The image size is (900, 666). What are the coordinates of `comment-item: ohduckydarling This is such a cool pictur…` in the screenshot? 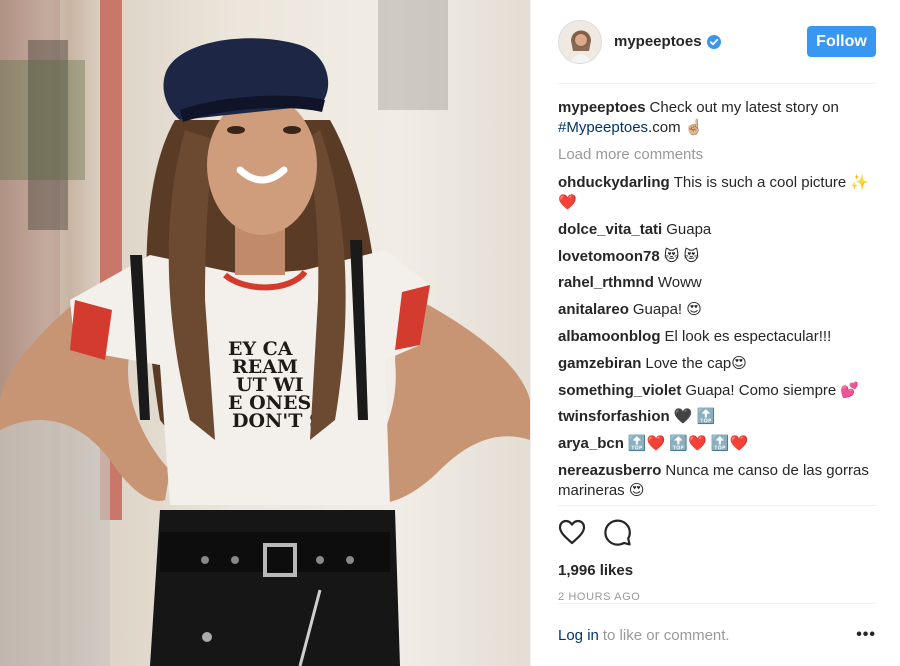 It's located at (717, 193).